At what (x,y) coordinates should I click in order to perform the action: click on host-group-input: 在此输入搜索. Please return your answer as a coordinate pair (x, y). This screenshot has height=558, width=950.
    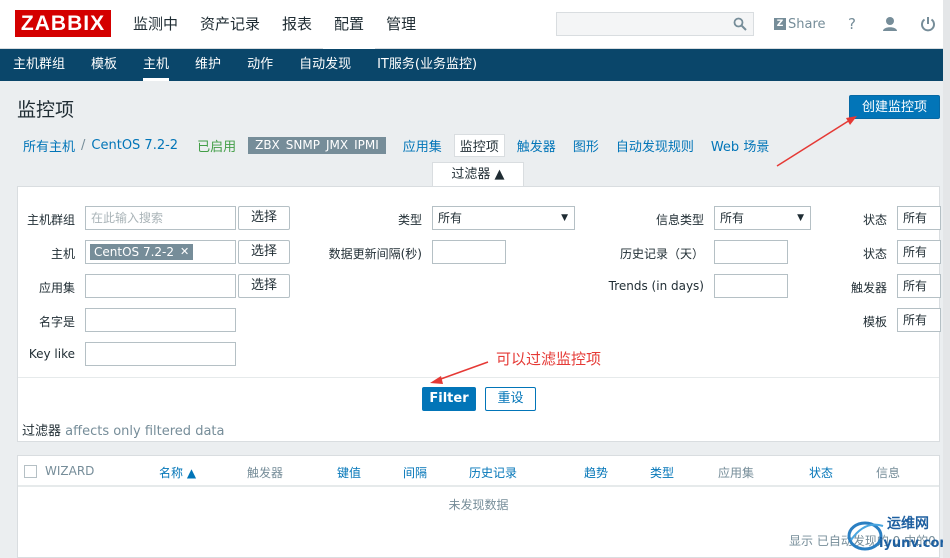
    Looking at the image, I should click on (160, 218).